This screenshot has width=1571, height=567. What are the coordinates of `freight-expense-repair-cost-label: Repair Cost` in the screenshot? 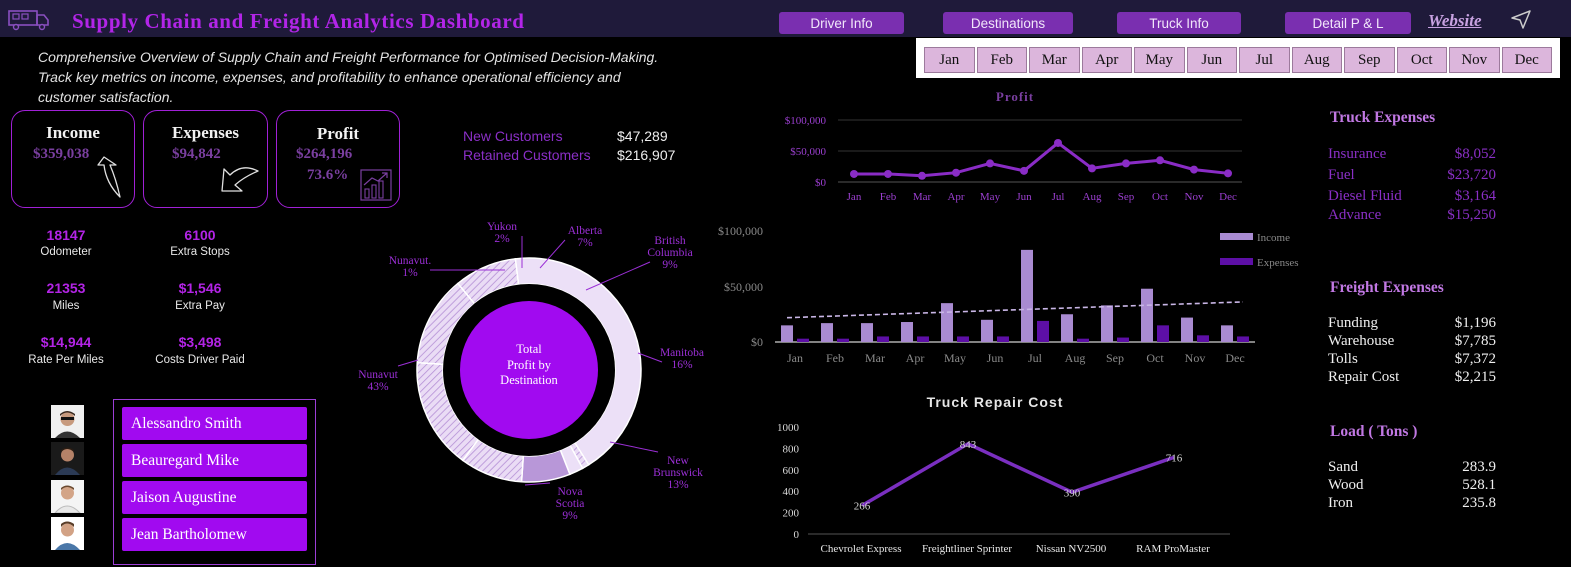 It's located at (1364, 377).